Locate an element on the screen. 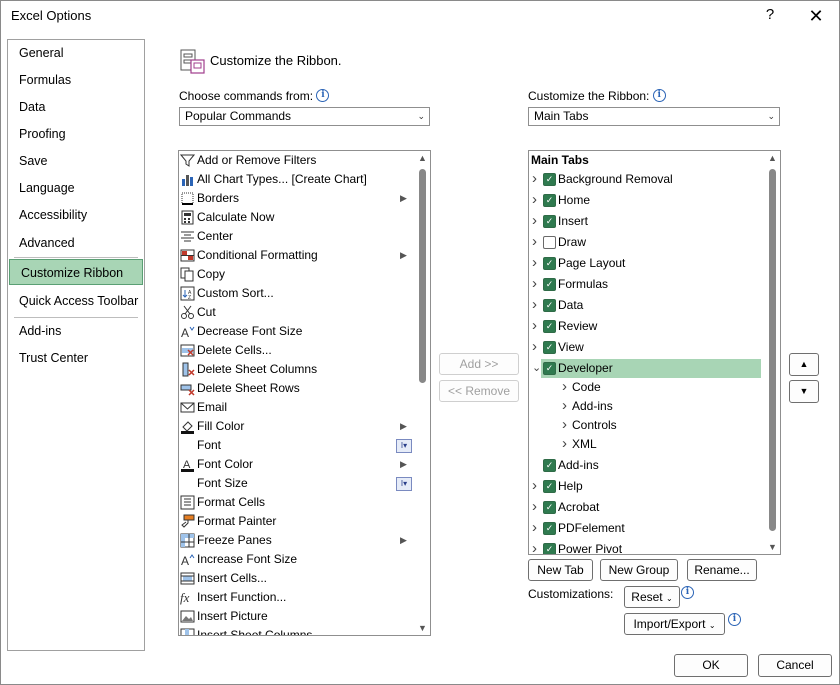 The width and height of the screenshot is (840, 685). ok-button: OK is located at coordinates (711, 665).